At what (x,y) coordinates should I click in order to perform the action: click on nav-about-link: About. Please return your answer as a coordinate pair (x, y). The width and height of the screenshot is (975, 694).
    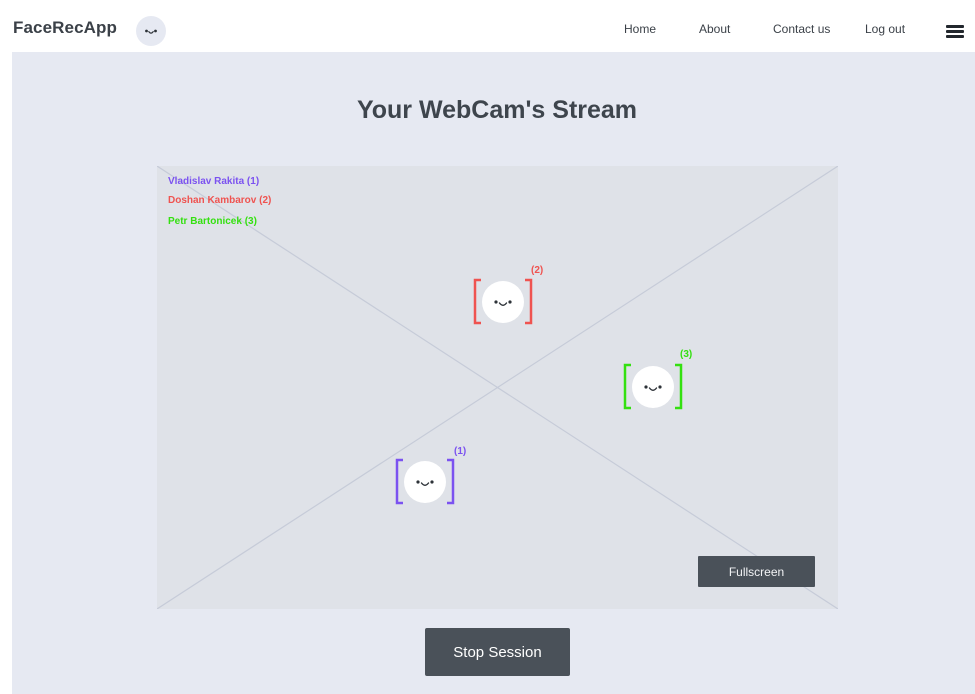
    Looking at the image, I should click on (714, 29).